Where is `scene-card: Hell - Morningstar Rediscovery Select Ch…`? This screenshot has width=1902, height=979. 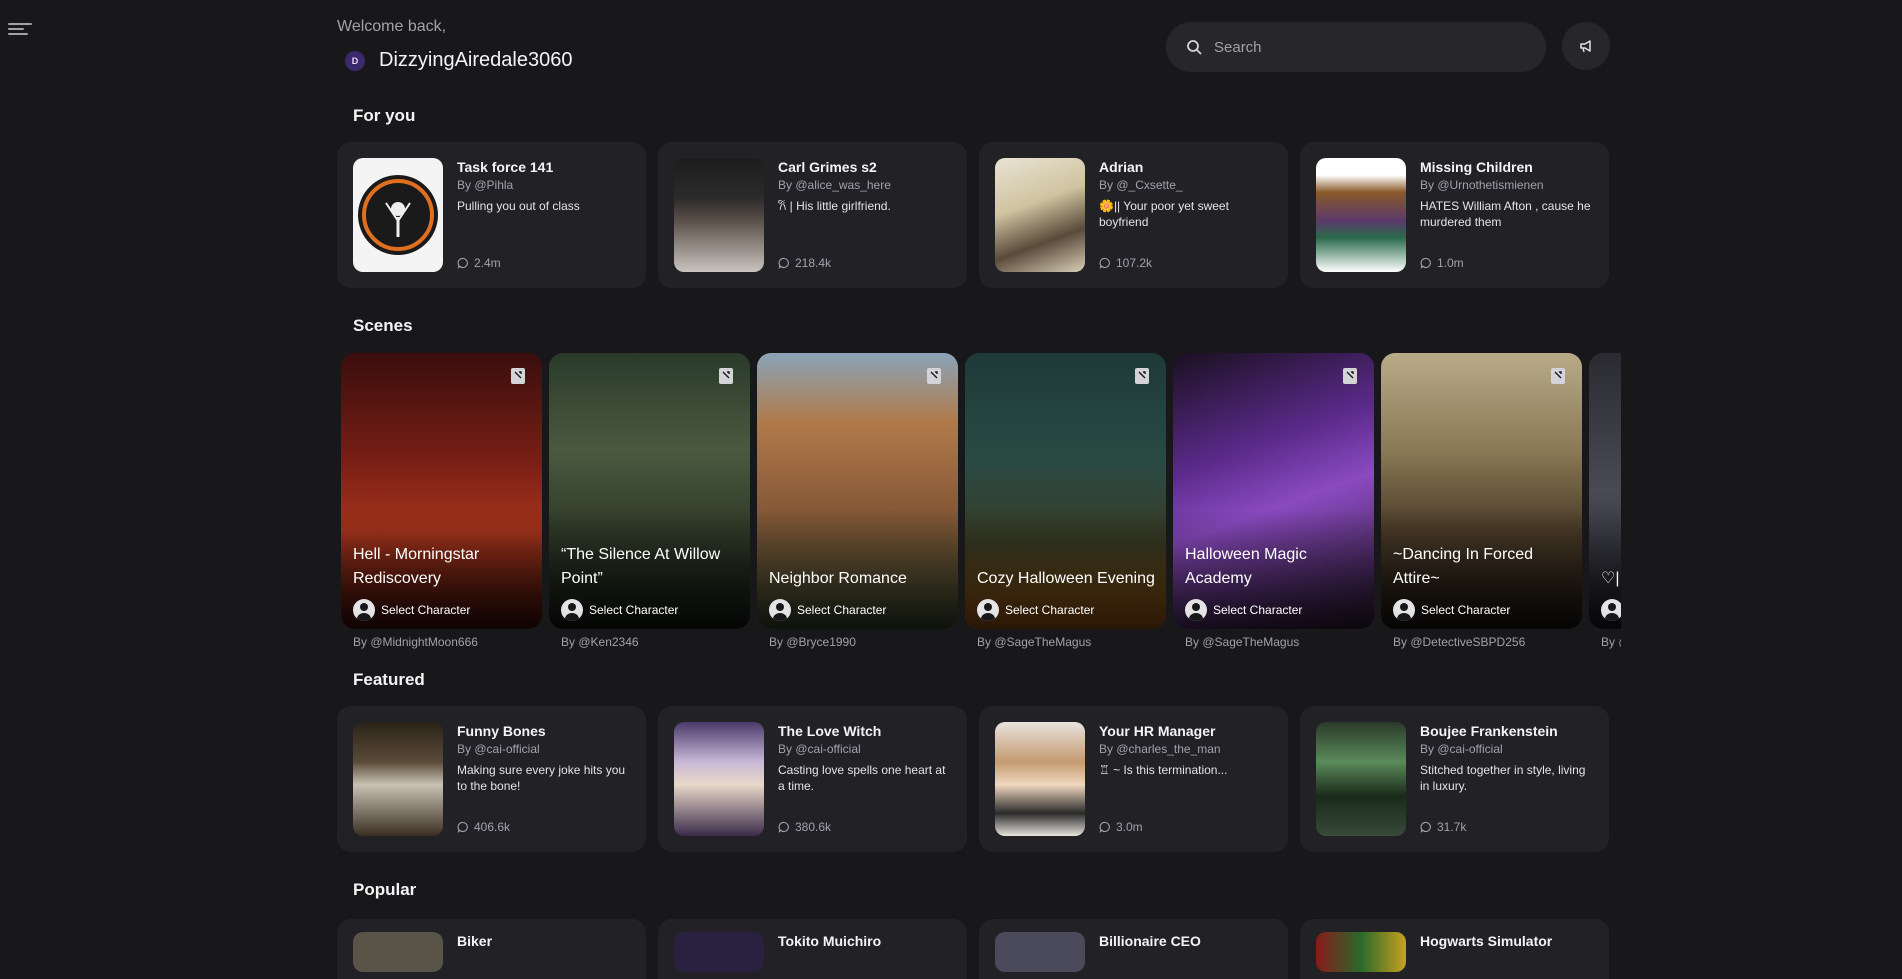 scene-card: Hell - Morningstar Rediscovery Select Ch… is located at coordinates (441, 491).